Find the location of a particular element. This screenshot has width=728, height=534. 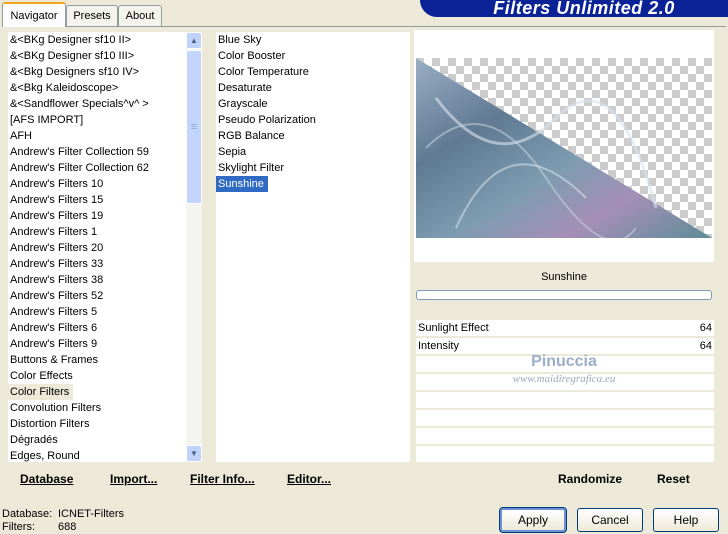

scroll-up-button: ▲ is located at coordinates (194, 40).